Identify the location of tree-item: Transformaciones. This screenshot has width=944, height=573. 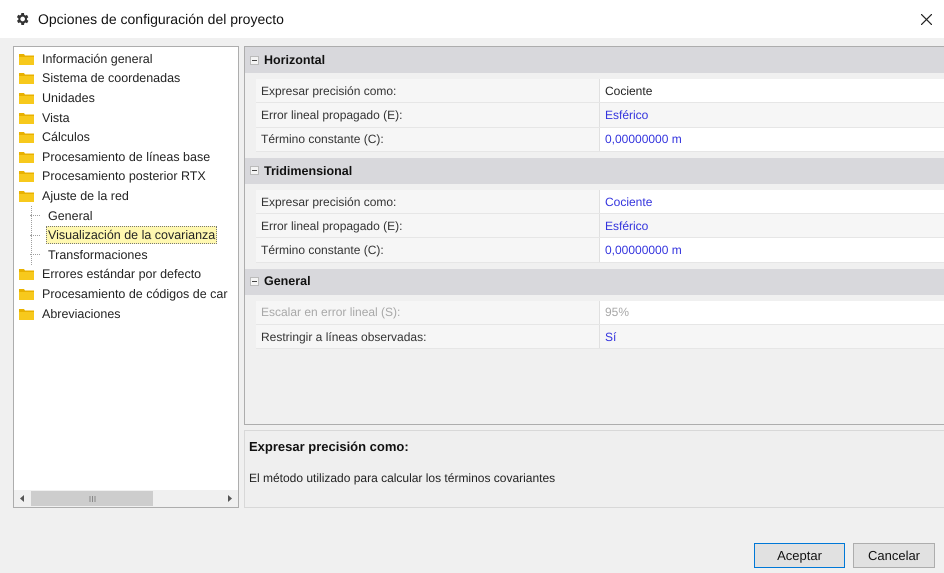
(98, 255).